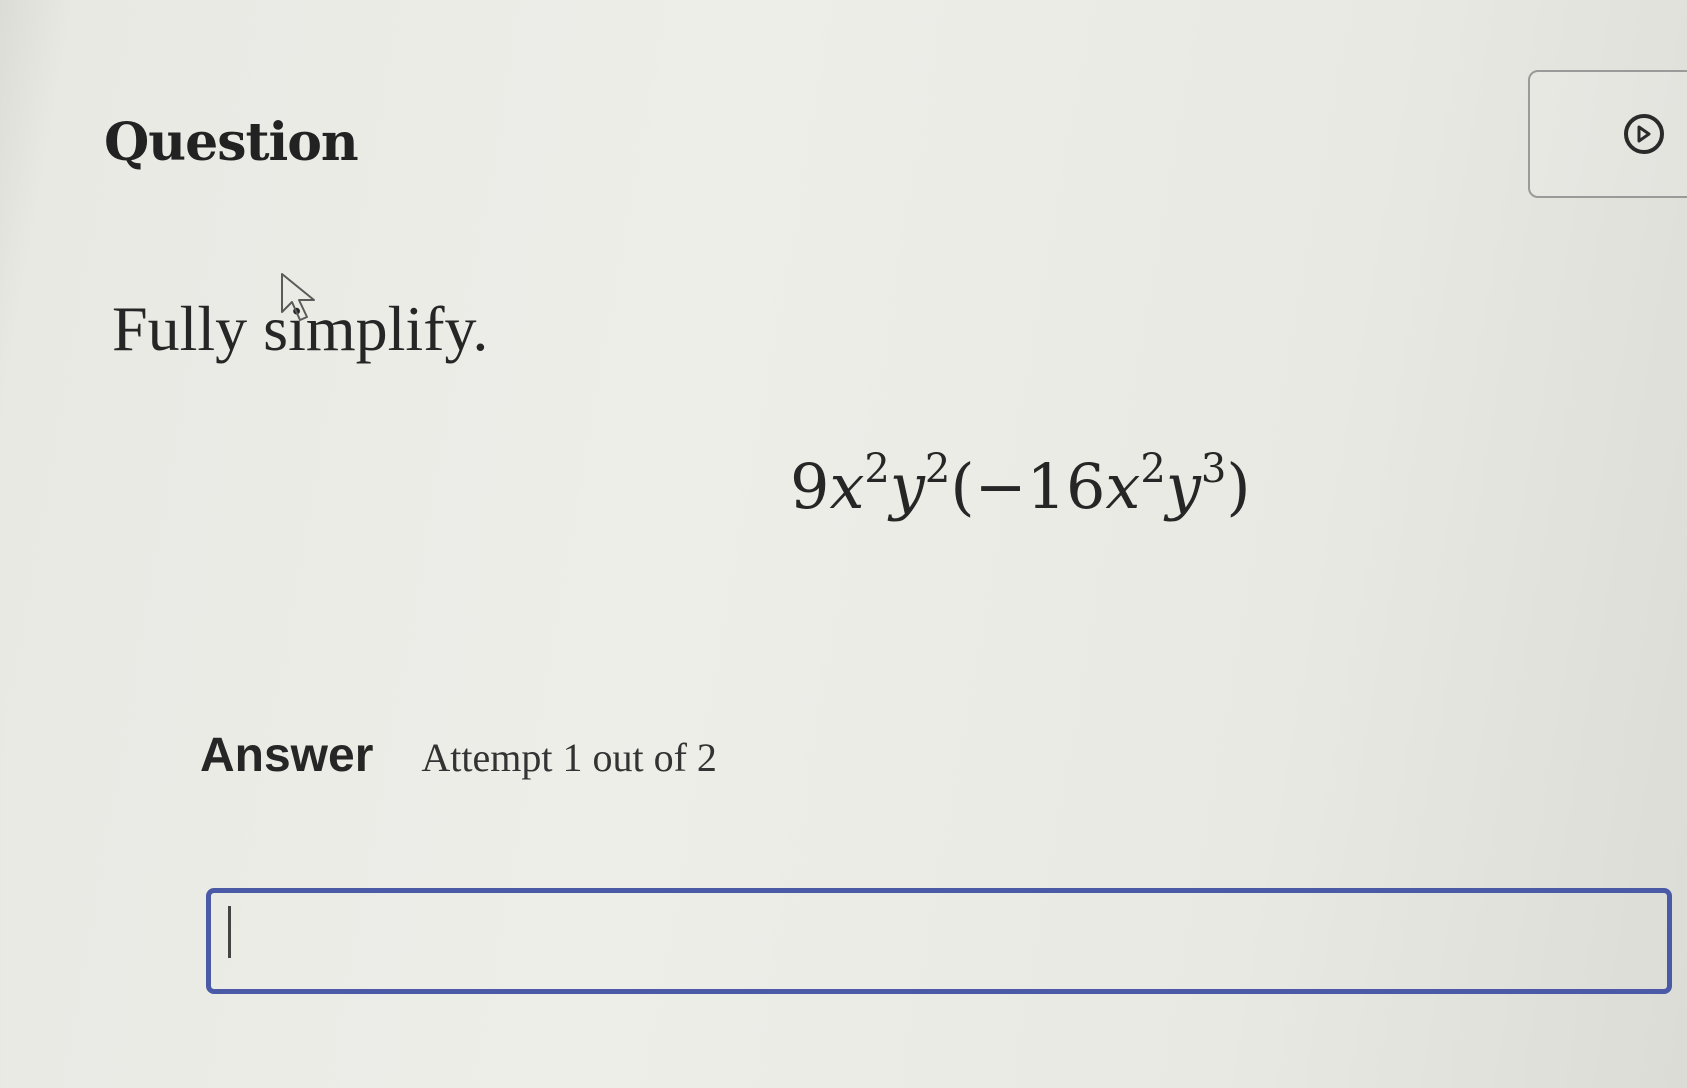 This screenshot has width=1687, height=1088. What do you see at coordinates (810, 486) in the screenshot?
I see `expr-coef-1: 9` at bounding box center [810, 486].